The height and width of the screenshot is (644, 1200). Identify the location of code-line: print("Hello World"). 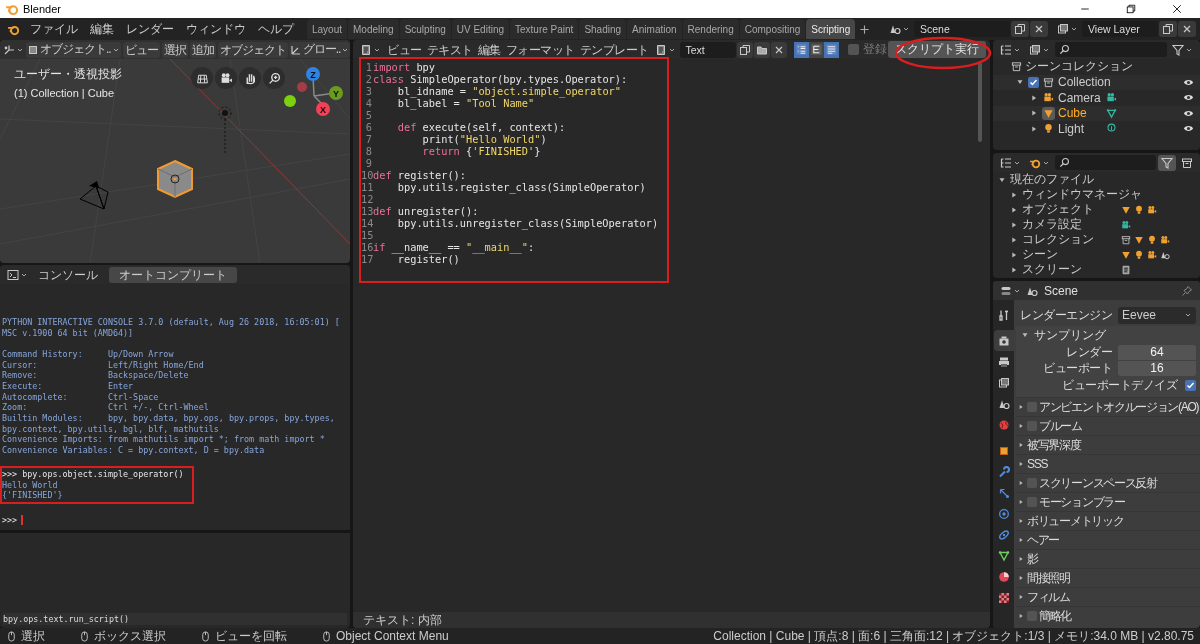
(484, 139).